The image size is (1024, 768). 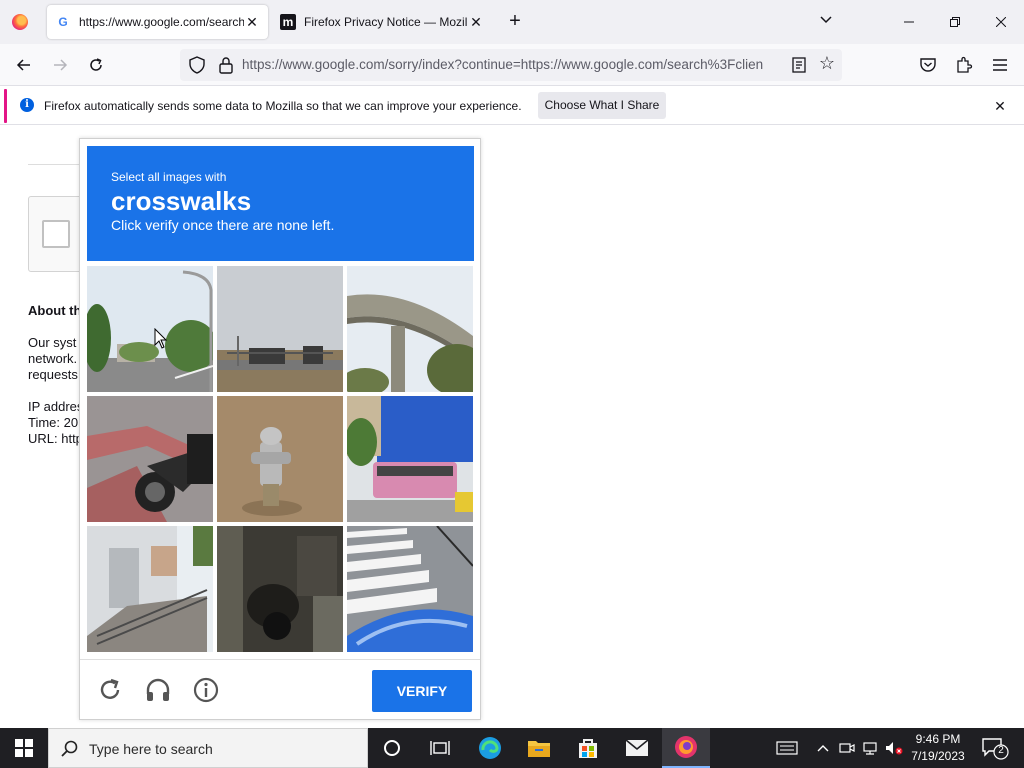 What do you see at coordinates (53, 358) in the screenshot?
I see `page-paragraph-line: network.` at bounding box center [53, 358].